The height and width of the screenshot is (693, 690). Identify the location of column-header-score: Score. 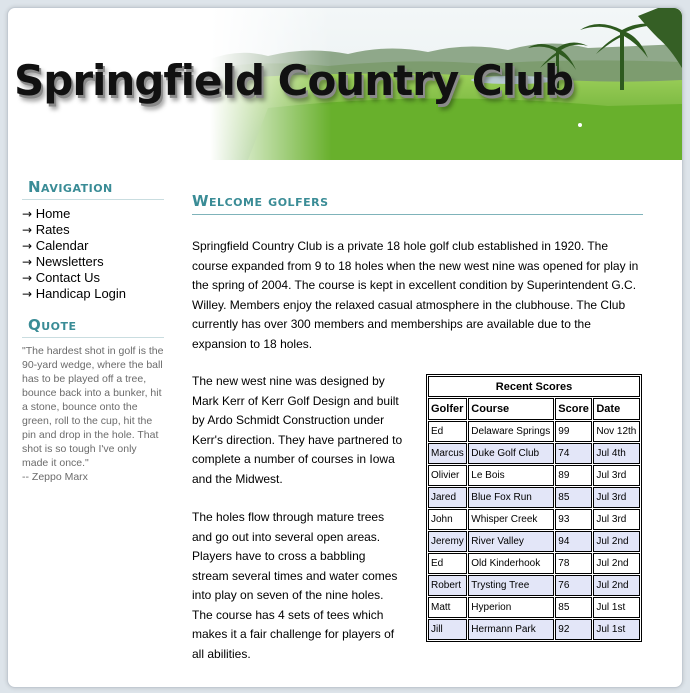
(574, 409).